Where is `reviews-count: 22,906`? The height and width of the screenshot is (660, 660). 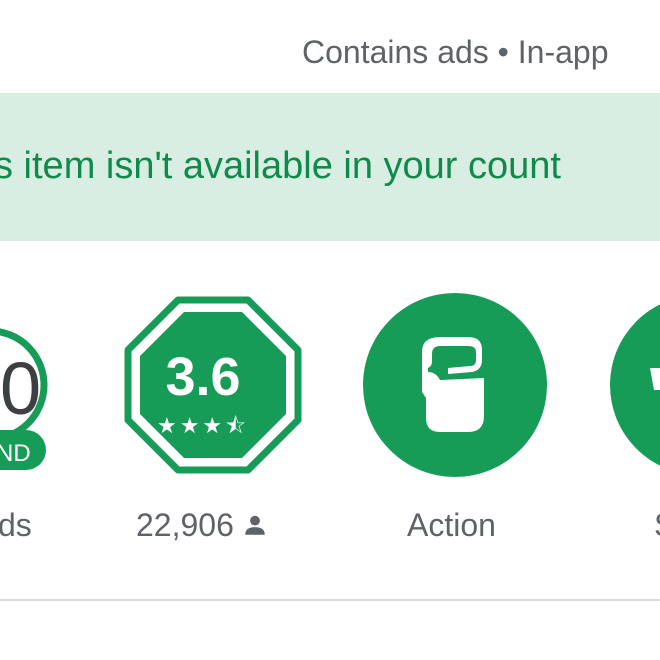
reviews-count: 22,906 is located at coordinates (185, 525).